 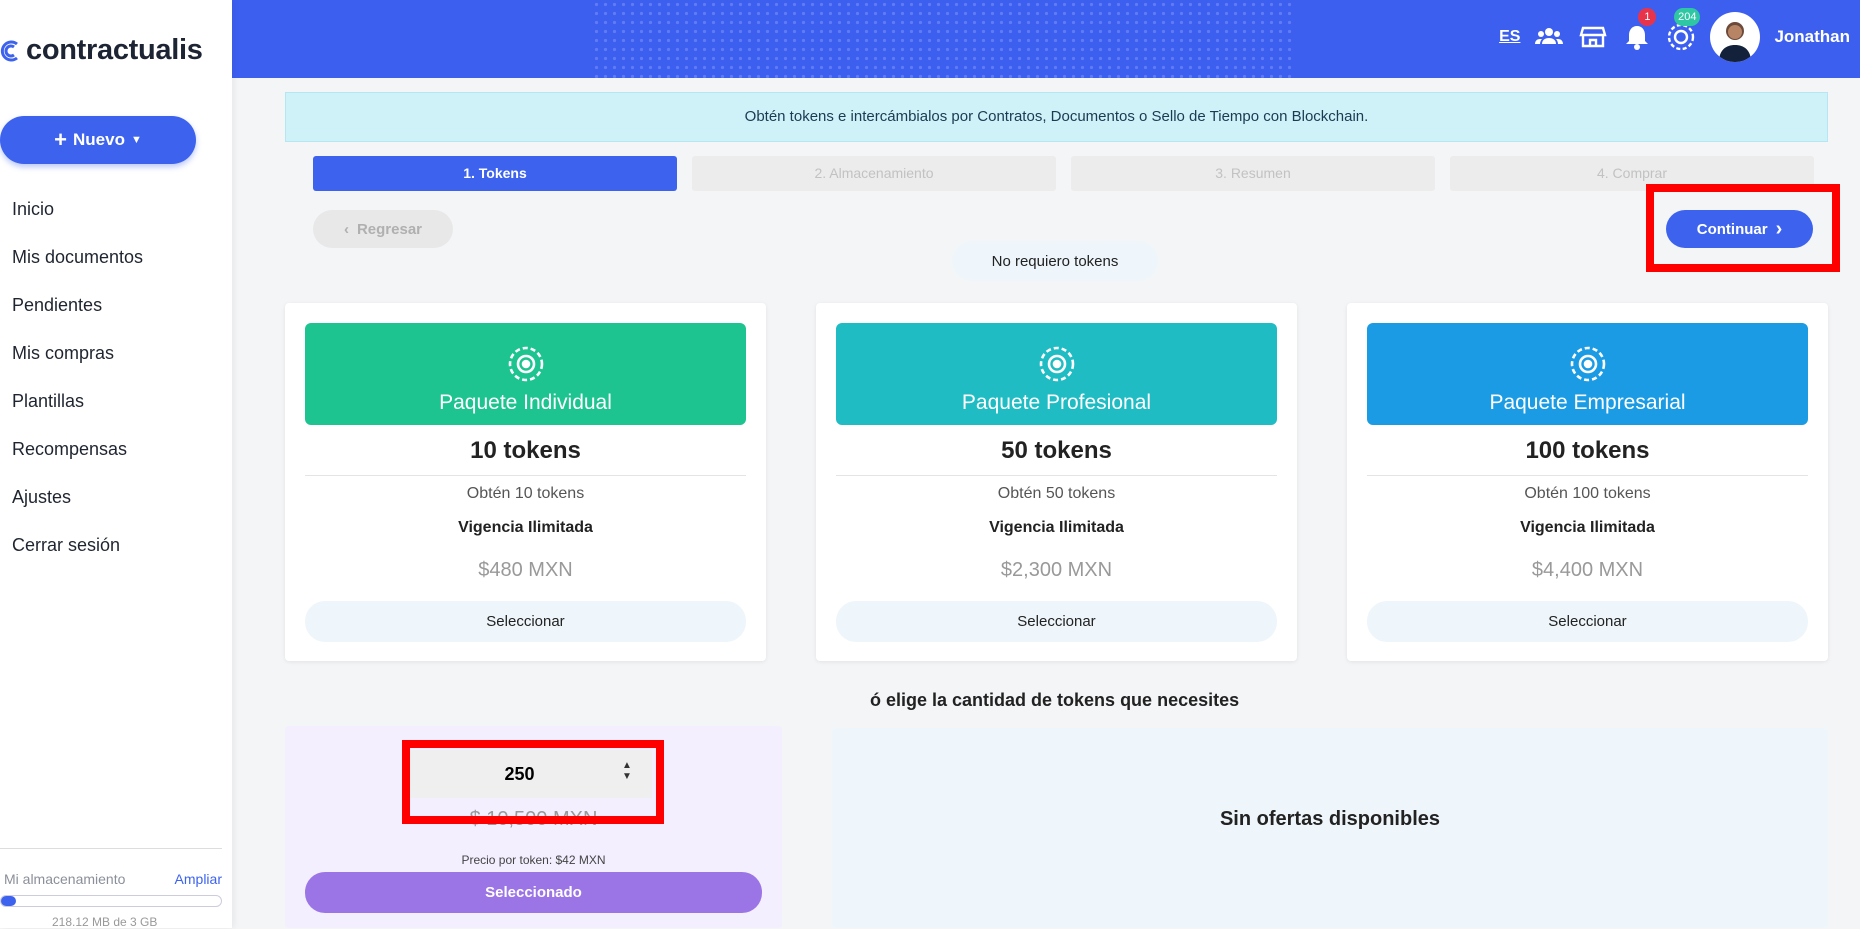 I want to click on new-button-label: Nuevo, so click(x=99, y=139).